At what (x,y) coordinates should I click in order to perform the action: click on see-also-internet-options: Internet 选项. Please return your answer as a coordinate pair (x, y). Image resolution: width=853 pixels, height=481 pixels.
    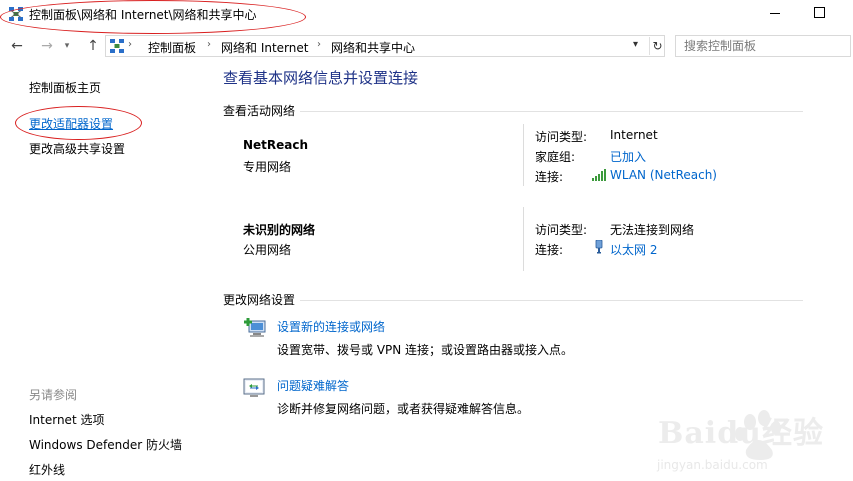
    Looking at the image, I should click on (66, 419).